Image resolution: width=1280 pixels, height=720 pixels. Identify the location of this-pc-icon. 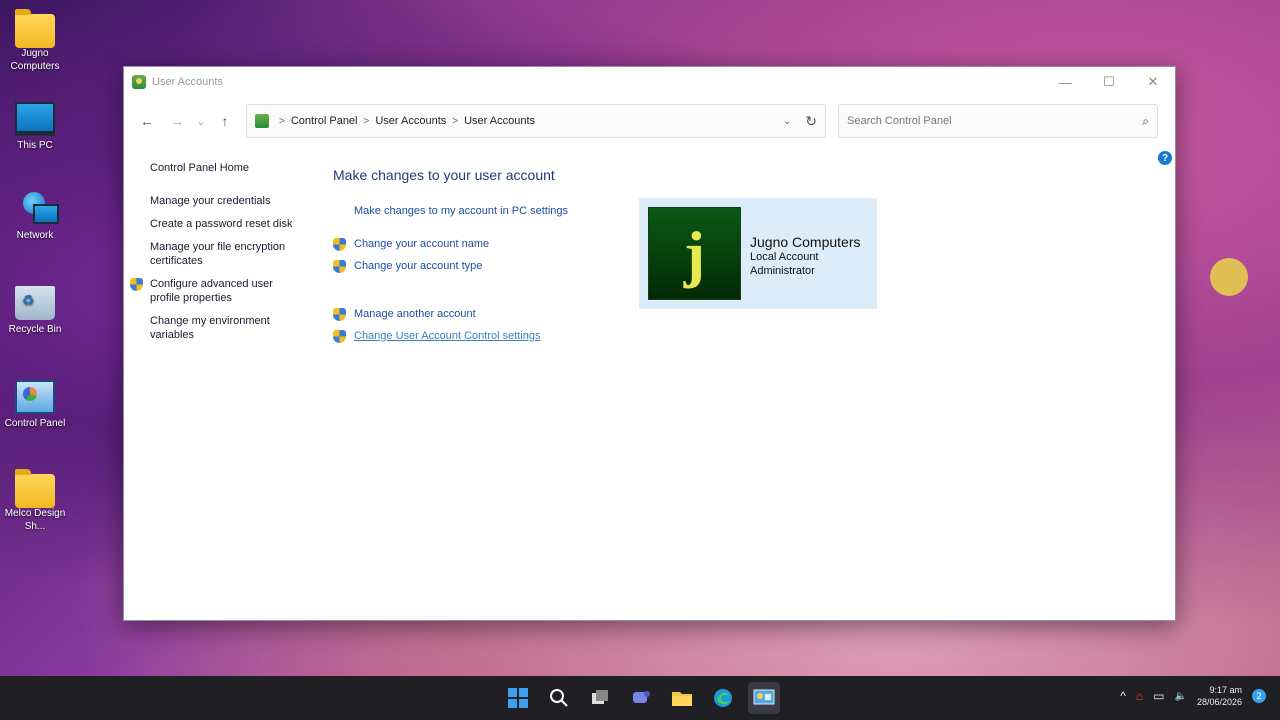
(35, 119).